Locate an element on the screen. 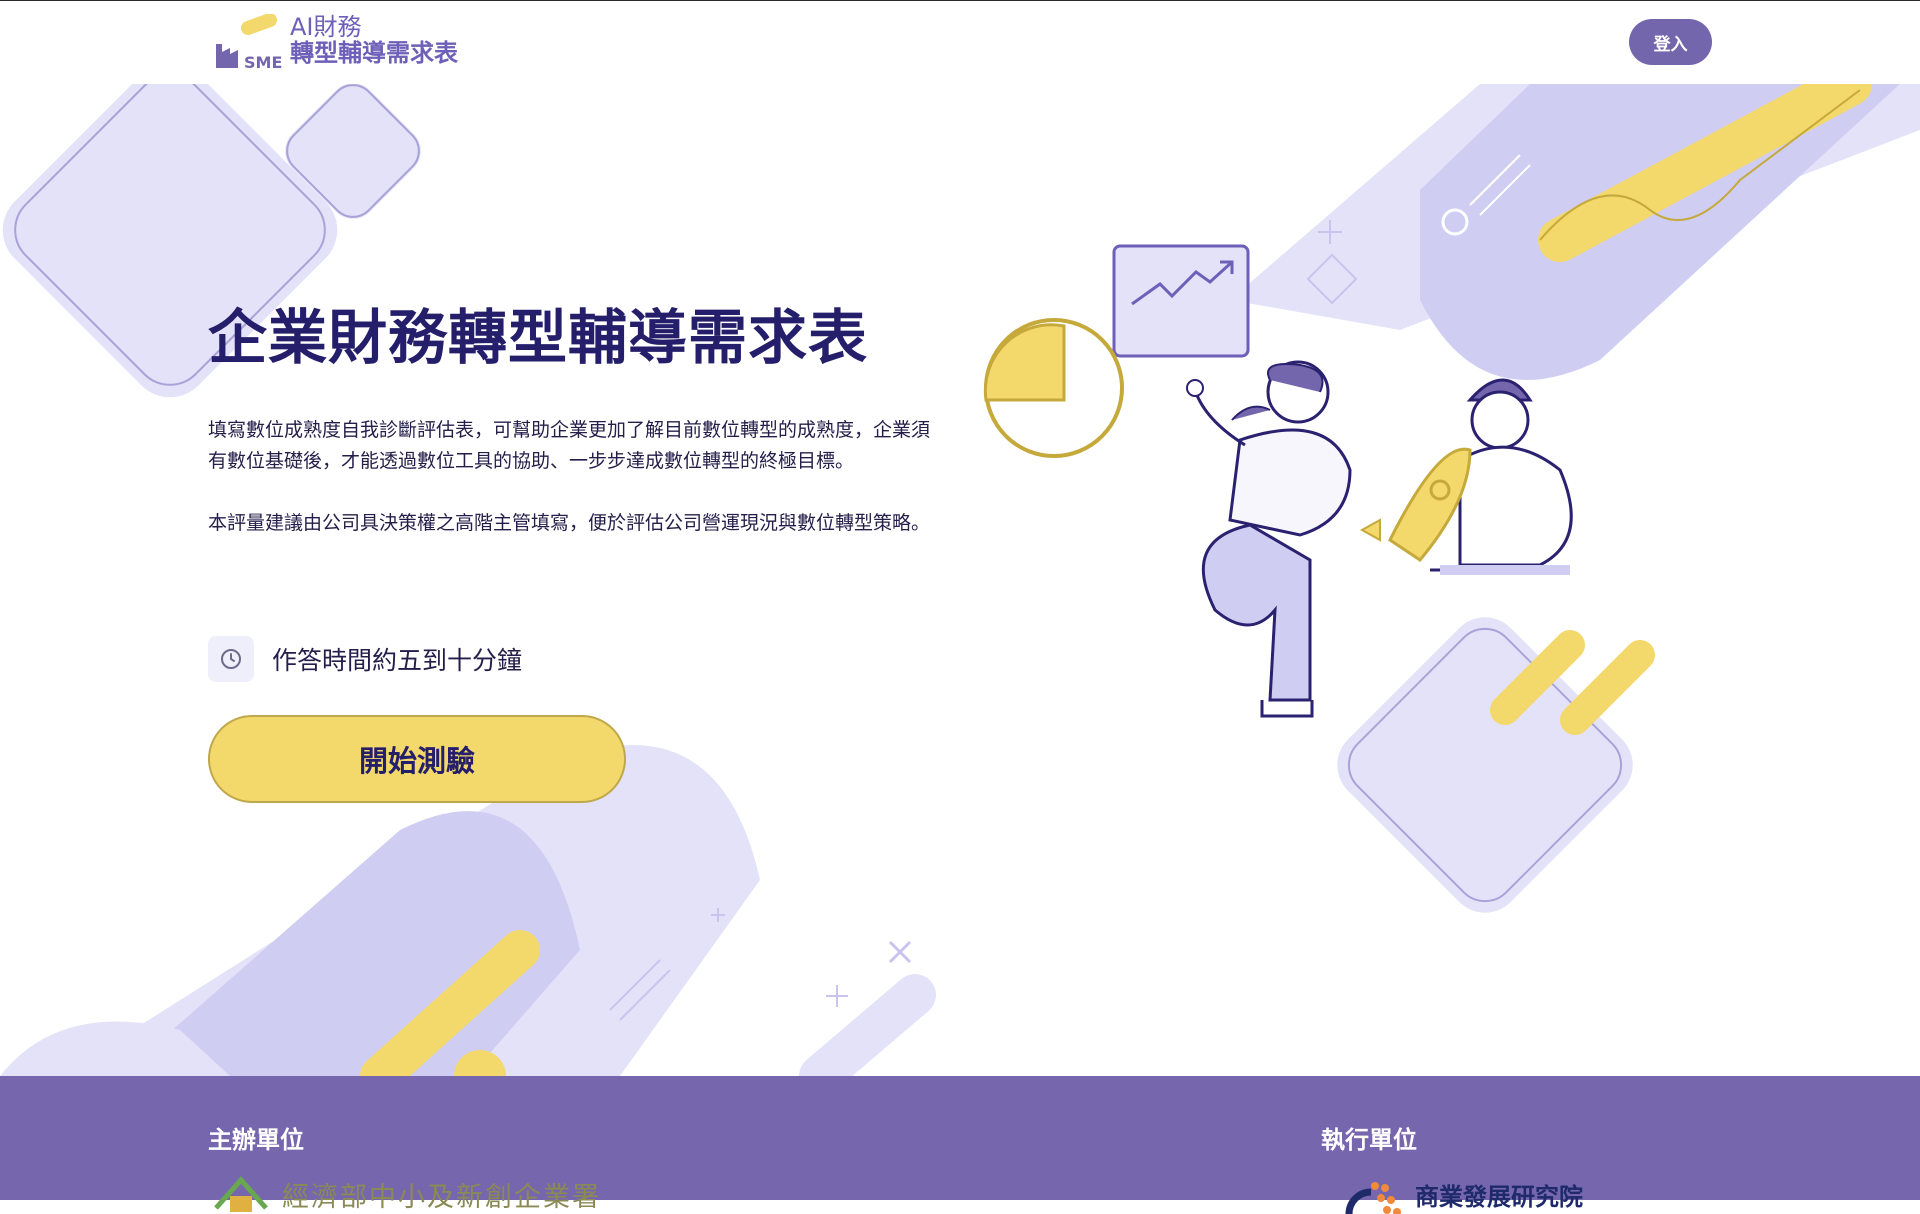  logo-text: AI財務 轉型輔導需求表 is located at coordinates (374, 40).